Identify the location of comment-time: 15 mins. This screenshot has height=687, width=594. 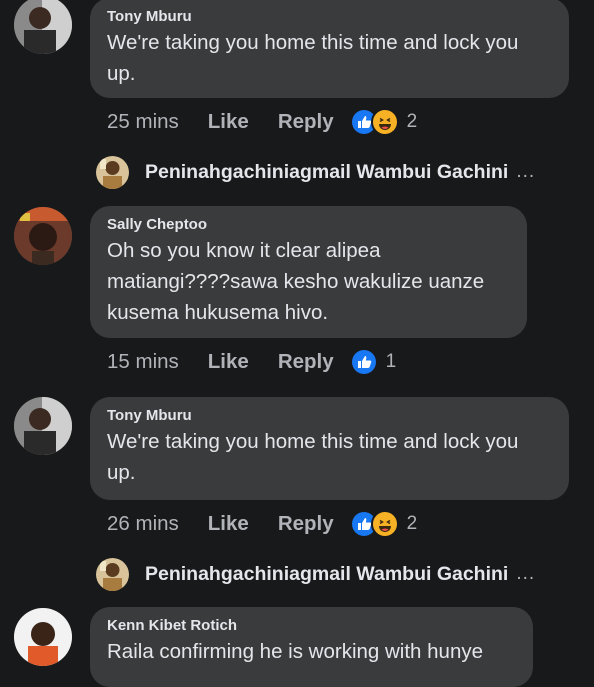
(143, 362).